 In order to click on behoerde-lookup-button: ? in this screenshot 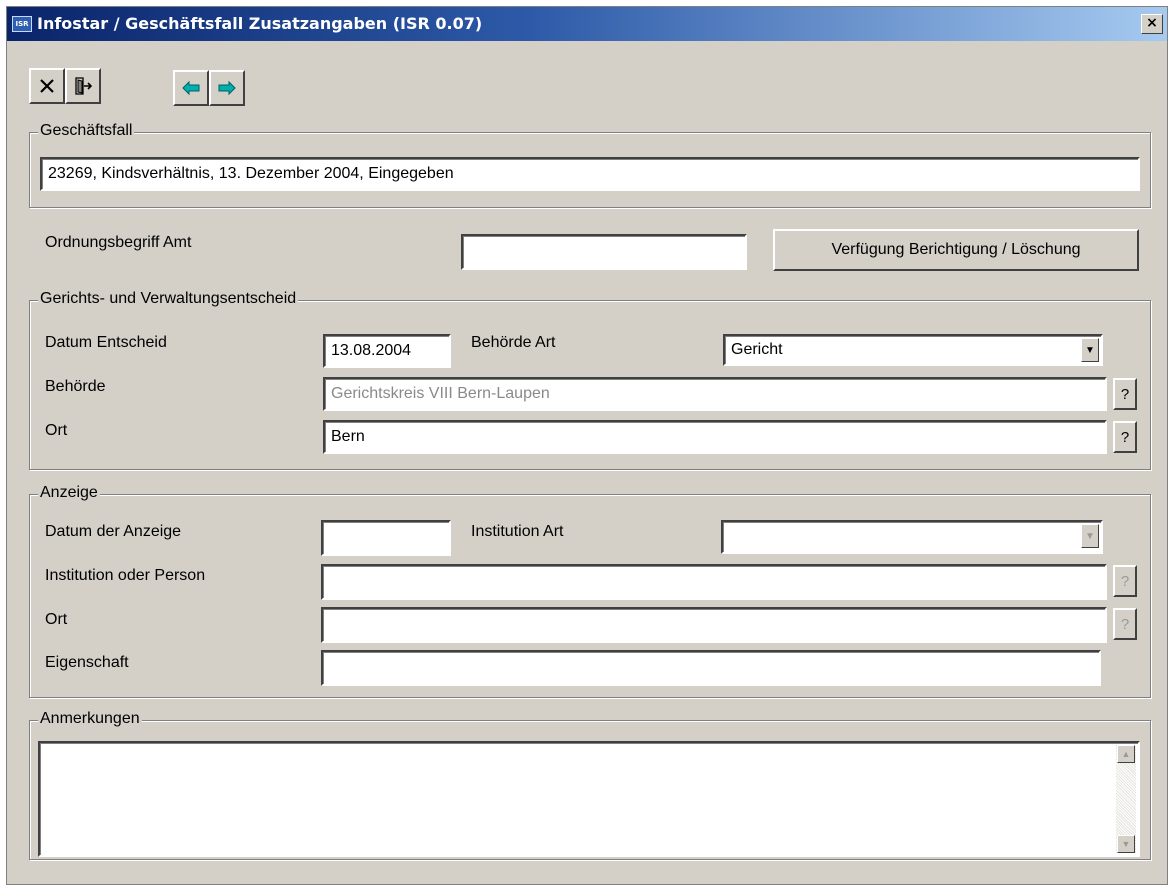, I will do `click(1125, 394)`.